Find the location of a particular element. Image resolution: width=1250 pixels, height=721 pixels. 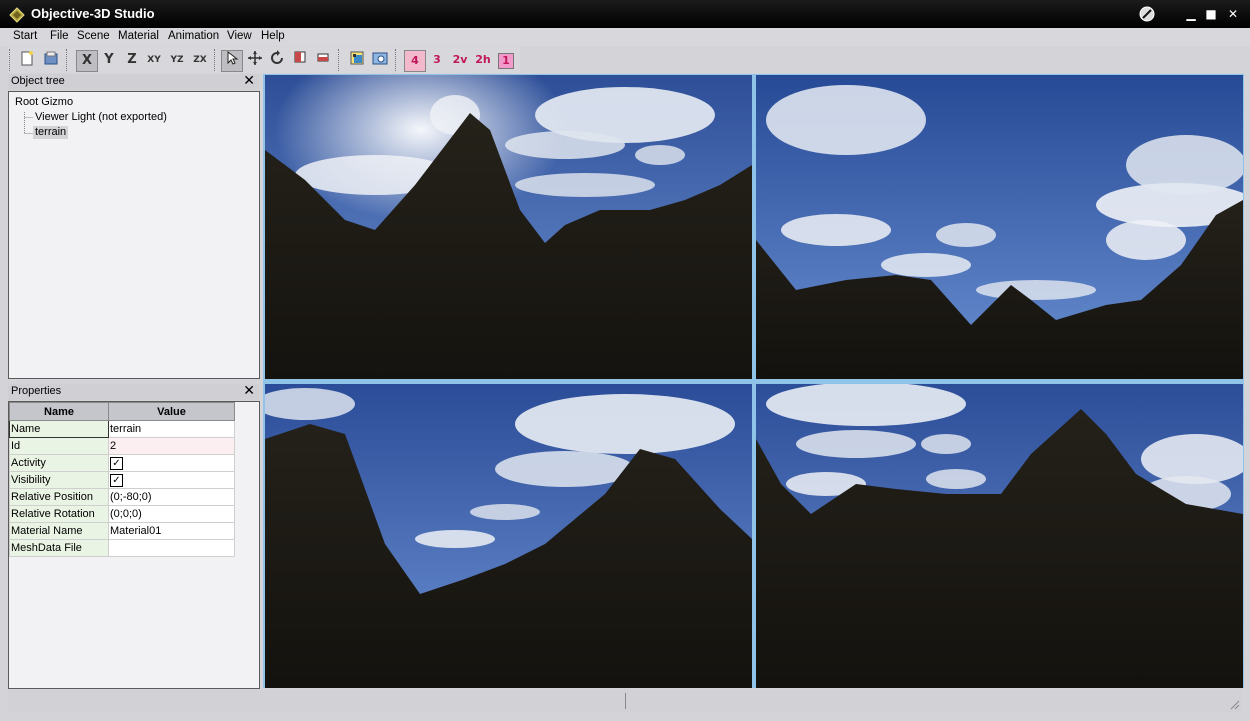

property-value: (0;-80;0) is located at coordinates (171, 497).